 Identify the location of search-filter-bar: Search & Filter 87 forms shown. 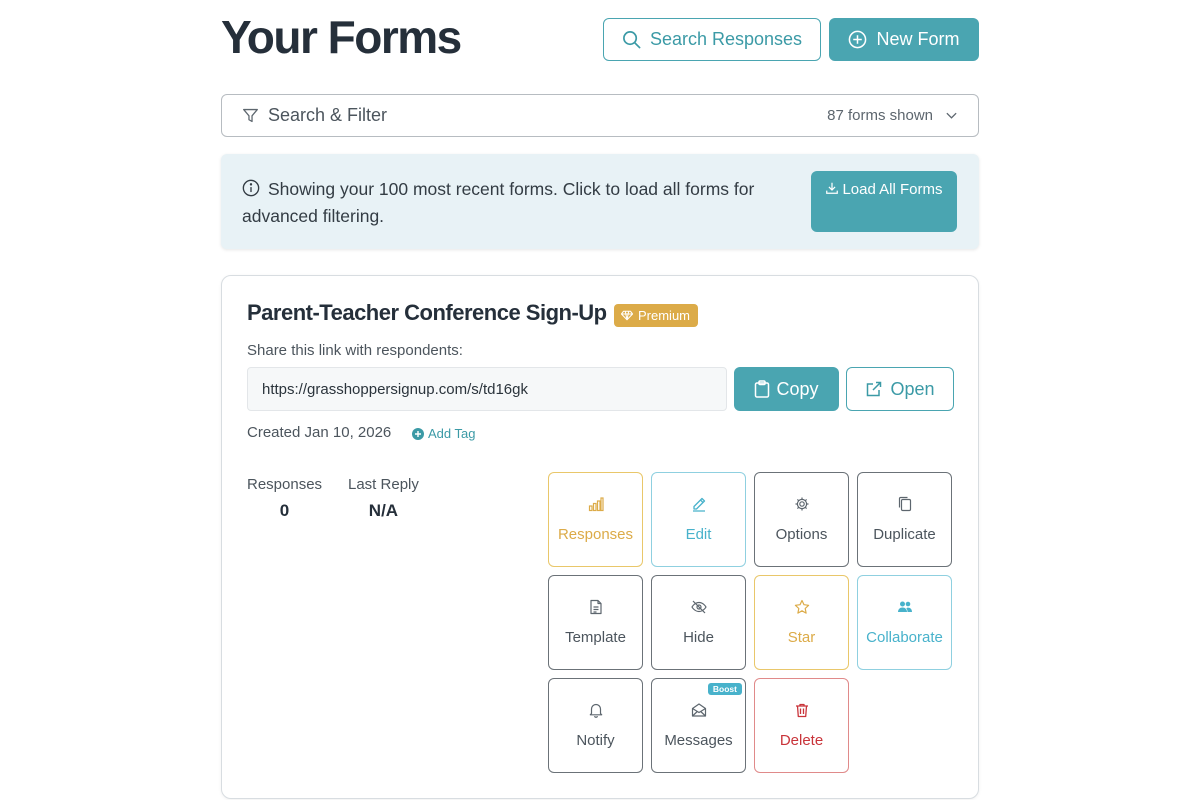
(600, 115).